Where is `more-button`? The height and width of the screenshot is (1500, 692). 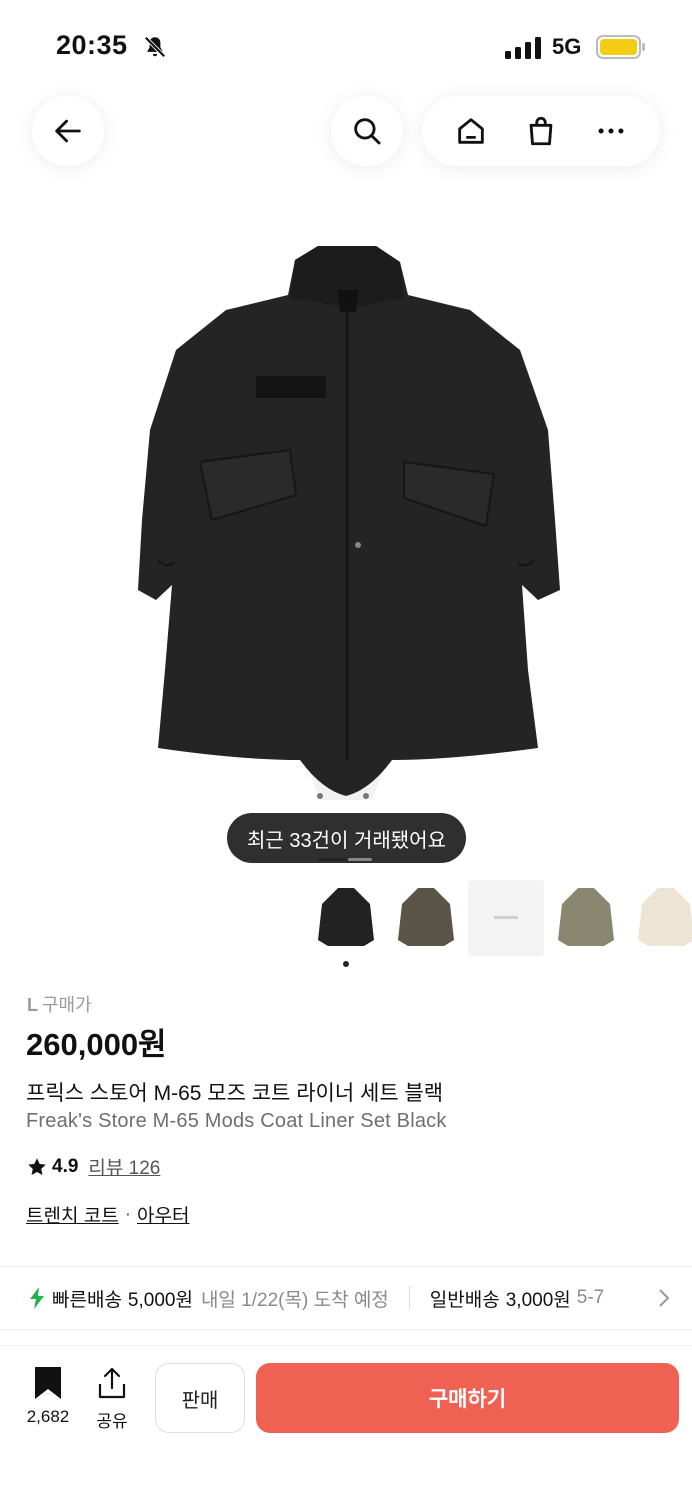
more-button is located at coordinates (611, 131).